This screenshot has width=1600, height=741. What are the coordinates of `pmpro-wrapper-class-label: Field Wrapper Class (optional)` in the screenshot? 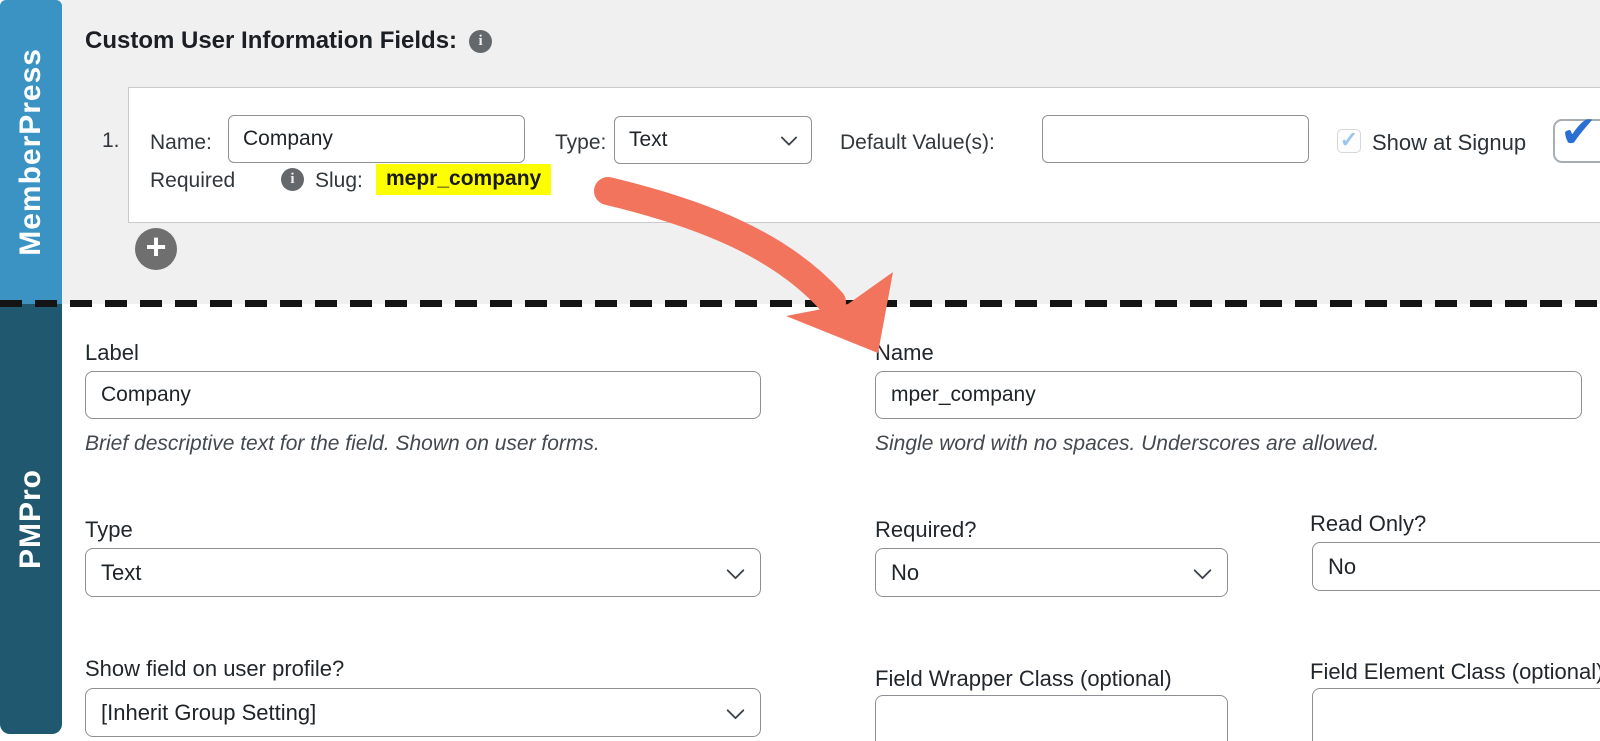 It's located at (1023, 678).